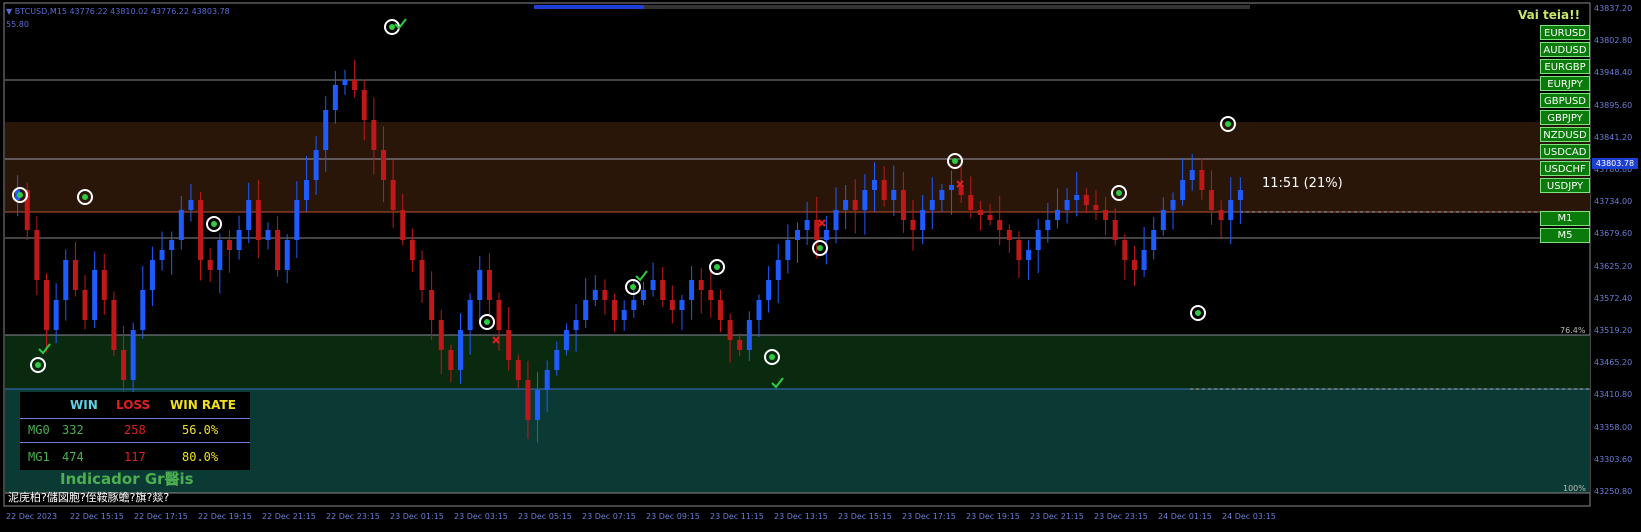 The height and width of the screenshot is (532, 1641). I want to click on timeframe-button-m5: M5, so click(1565, 235).